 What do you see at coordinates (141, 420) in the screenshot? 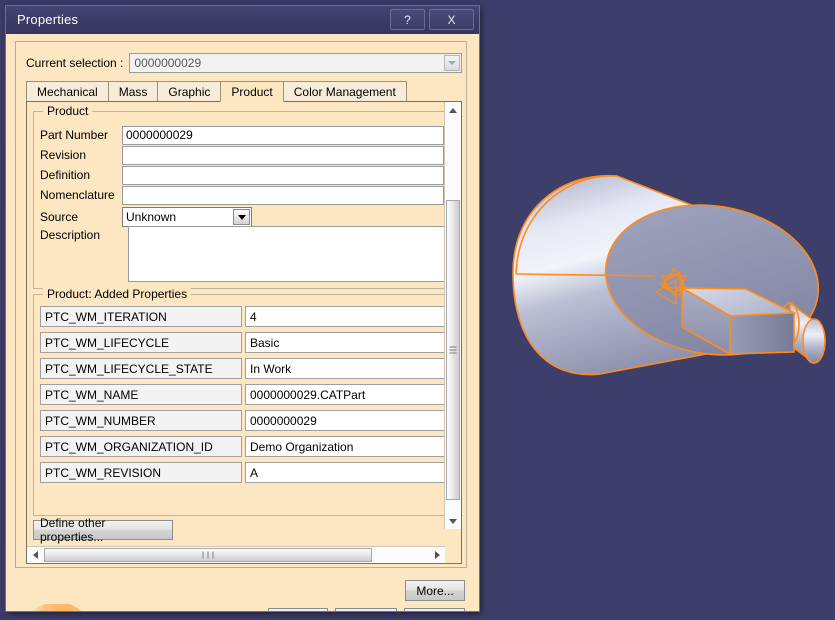
I see `property-key: PTC_WM_NUMBER` at bounding box center [141, 420].